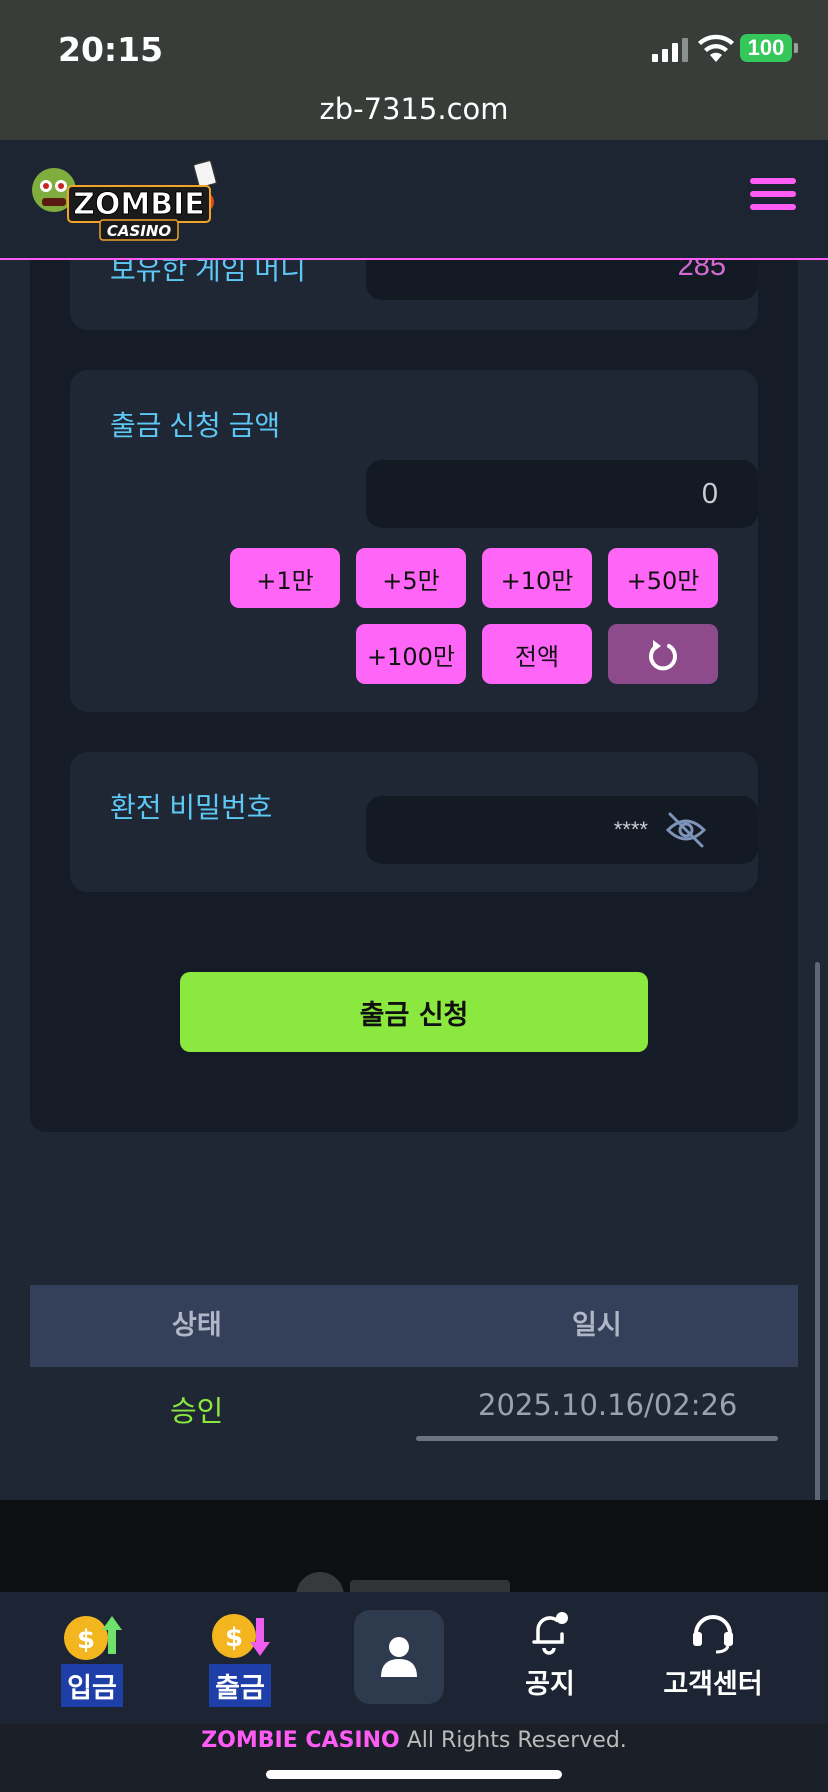 The width and height of the screenshot is (828, 1792). What do you see at coordinates (550, 1658) in the screenshot?
I see `nav-notice: 공지` at bounding box center [550, 1658].